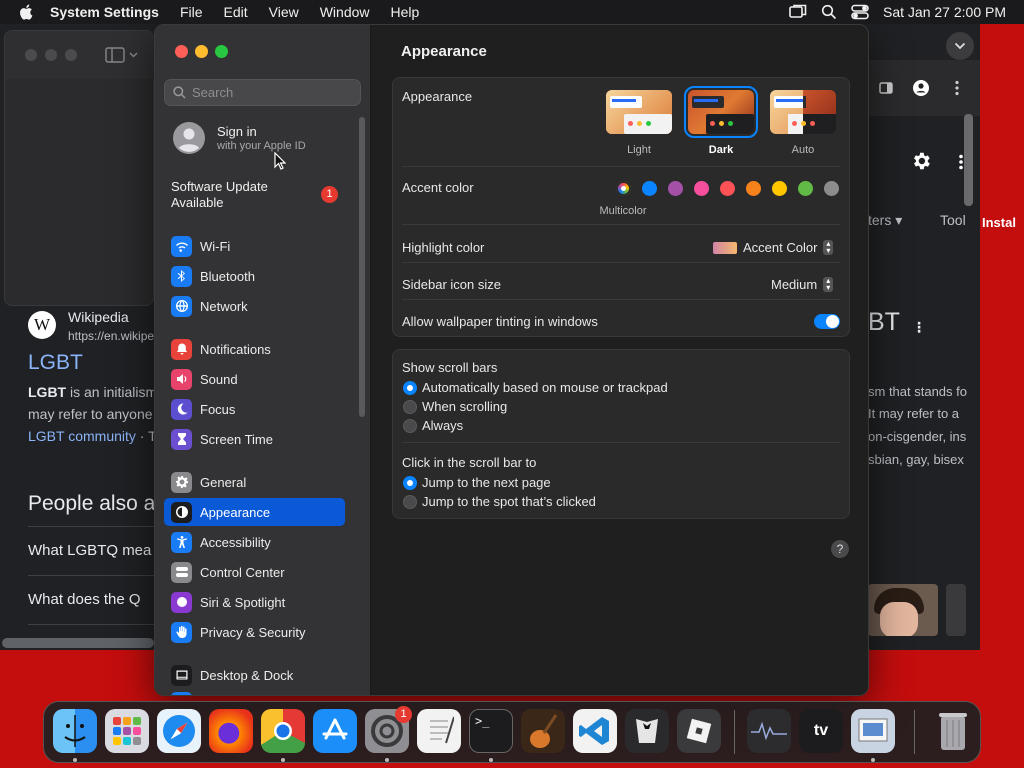  Describe the element at coordinates (954, 220) in the screenshot. I see `tools-tab: Tool` at that location.